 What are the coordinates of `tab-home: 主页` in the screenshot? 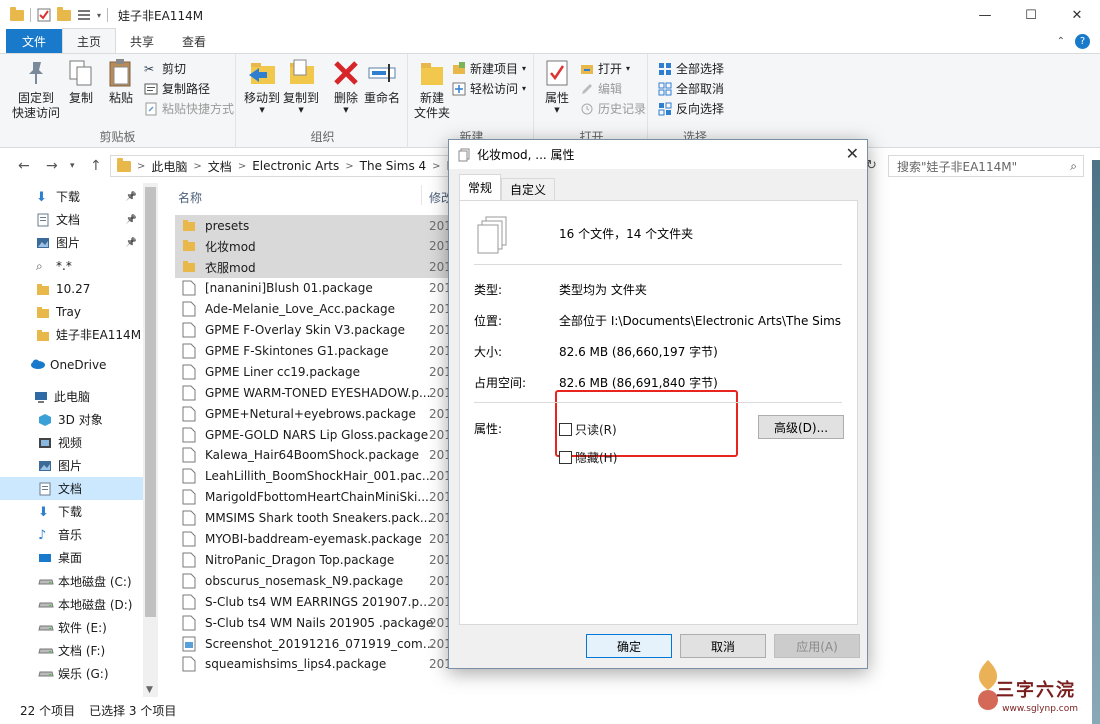 It's located at (89, 40).